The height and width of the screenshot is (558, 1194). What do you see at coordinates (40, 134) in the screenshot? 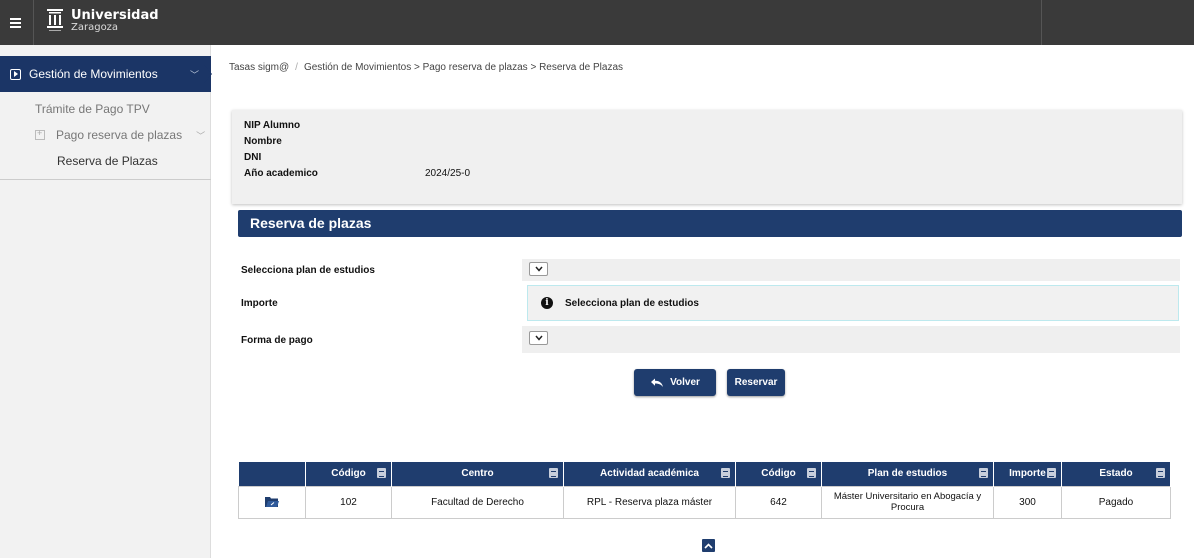
I see `expand-plus-icon` at bounding box center [40, 134].